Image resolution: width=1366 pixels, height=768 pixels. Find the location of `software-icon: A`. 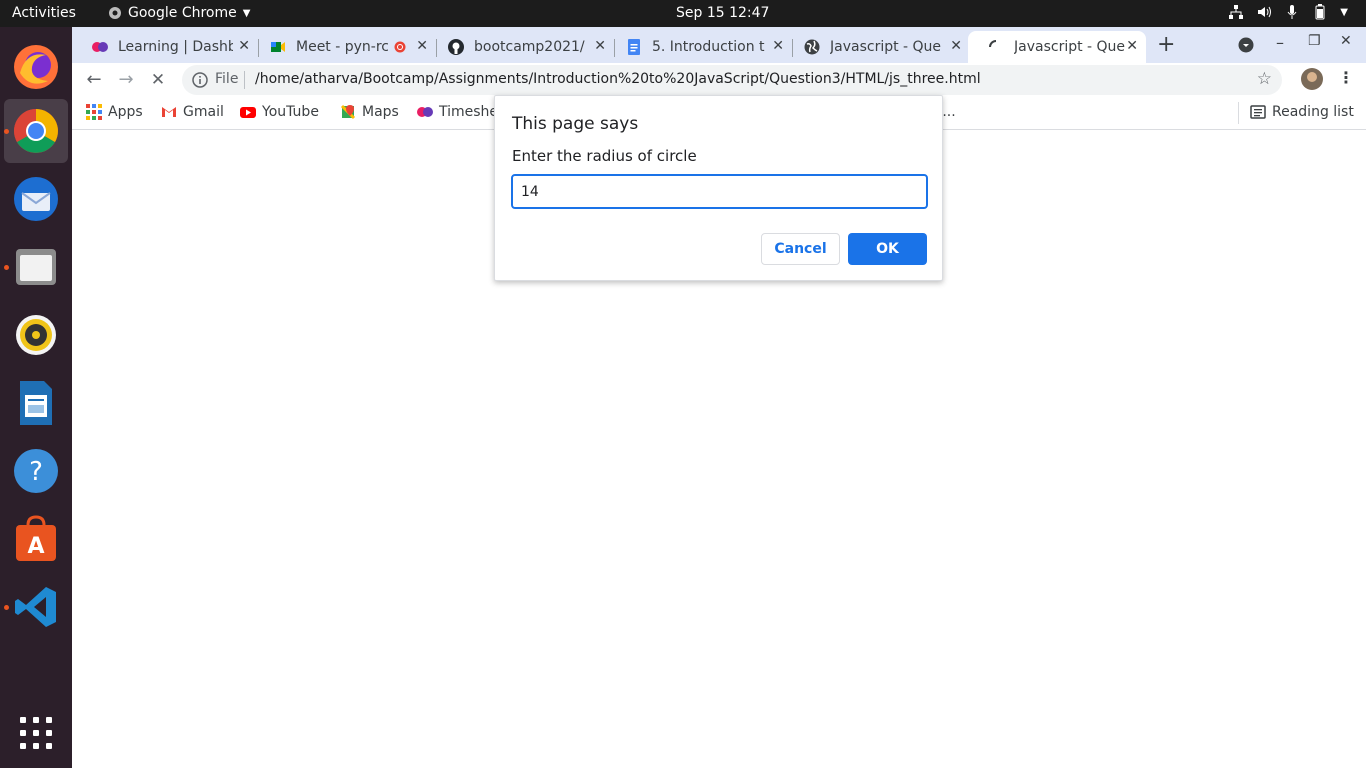

software-icon: A is located at coordinates (36, 538).